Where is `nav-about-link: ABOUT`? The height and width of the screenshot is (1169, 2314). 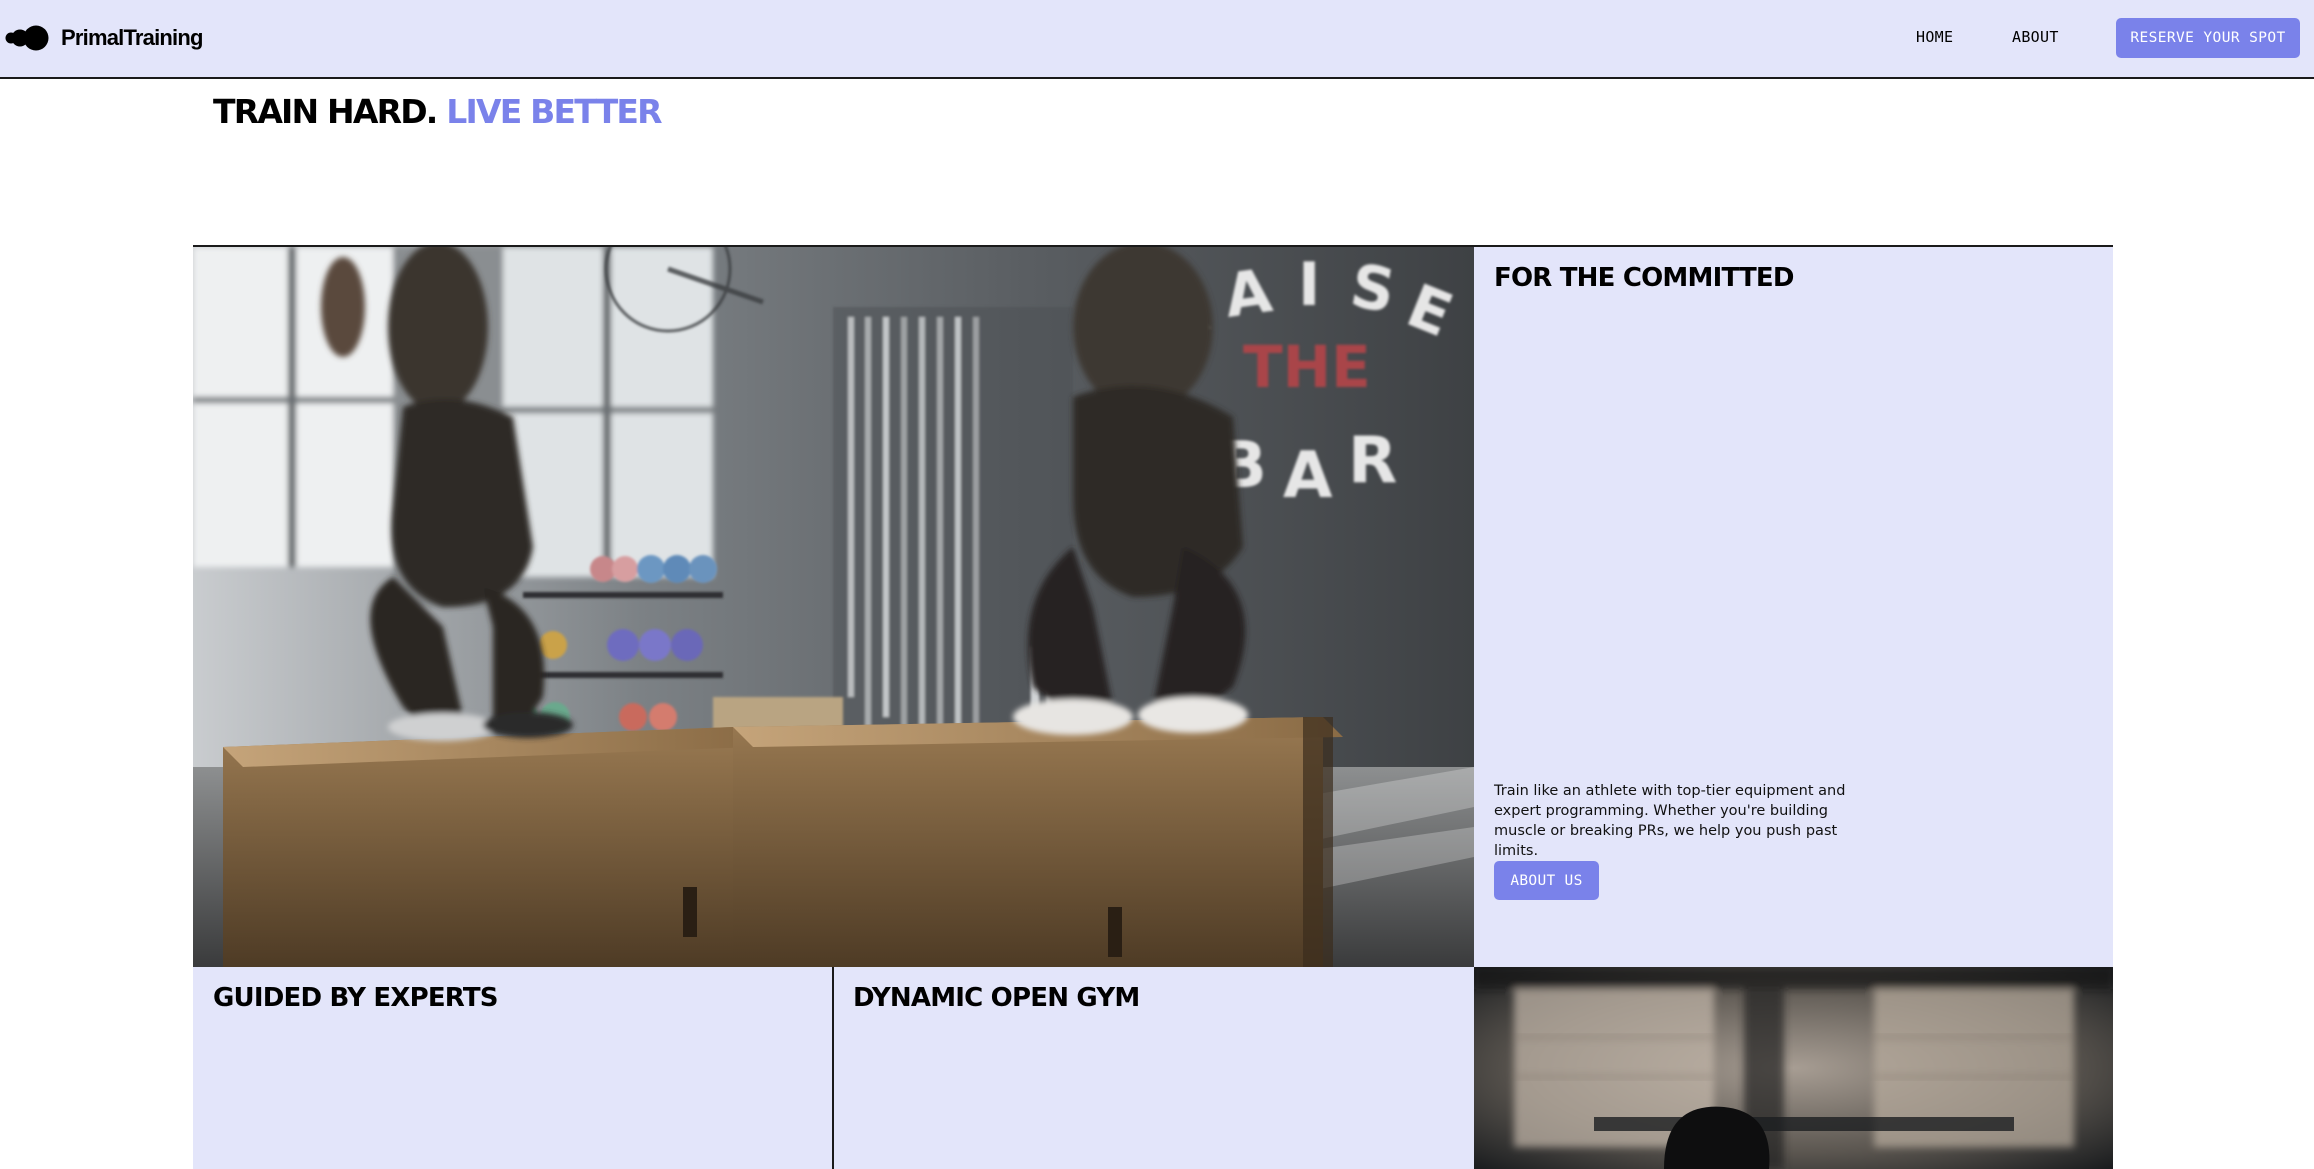
nav-about-link: ABOUT is located at coordinates (2035, 37).